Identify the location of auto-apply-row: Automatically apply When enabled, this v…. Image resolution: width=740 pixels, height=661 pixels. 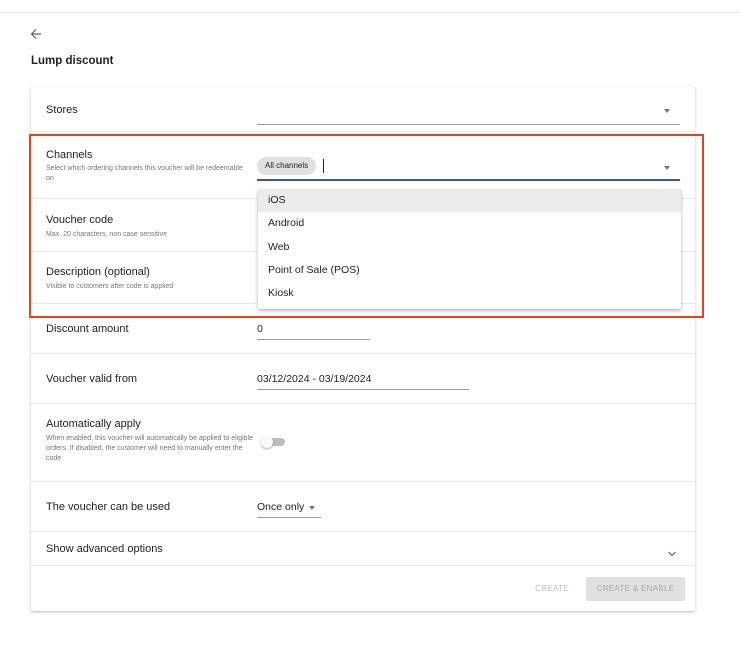
(363, 443).